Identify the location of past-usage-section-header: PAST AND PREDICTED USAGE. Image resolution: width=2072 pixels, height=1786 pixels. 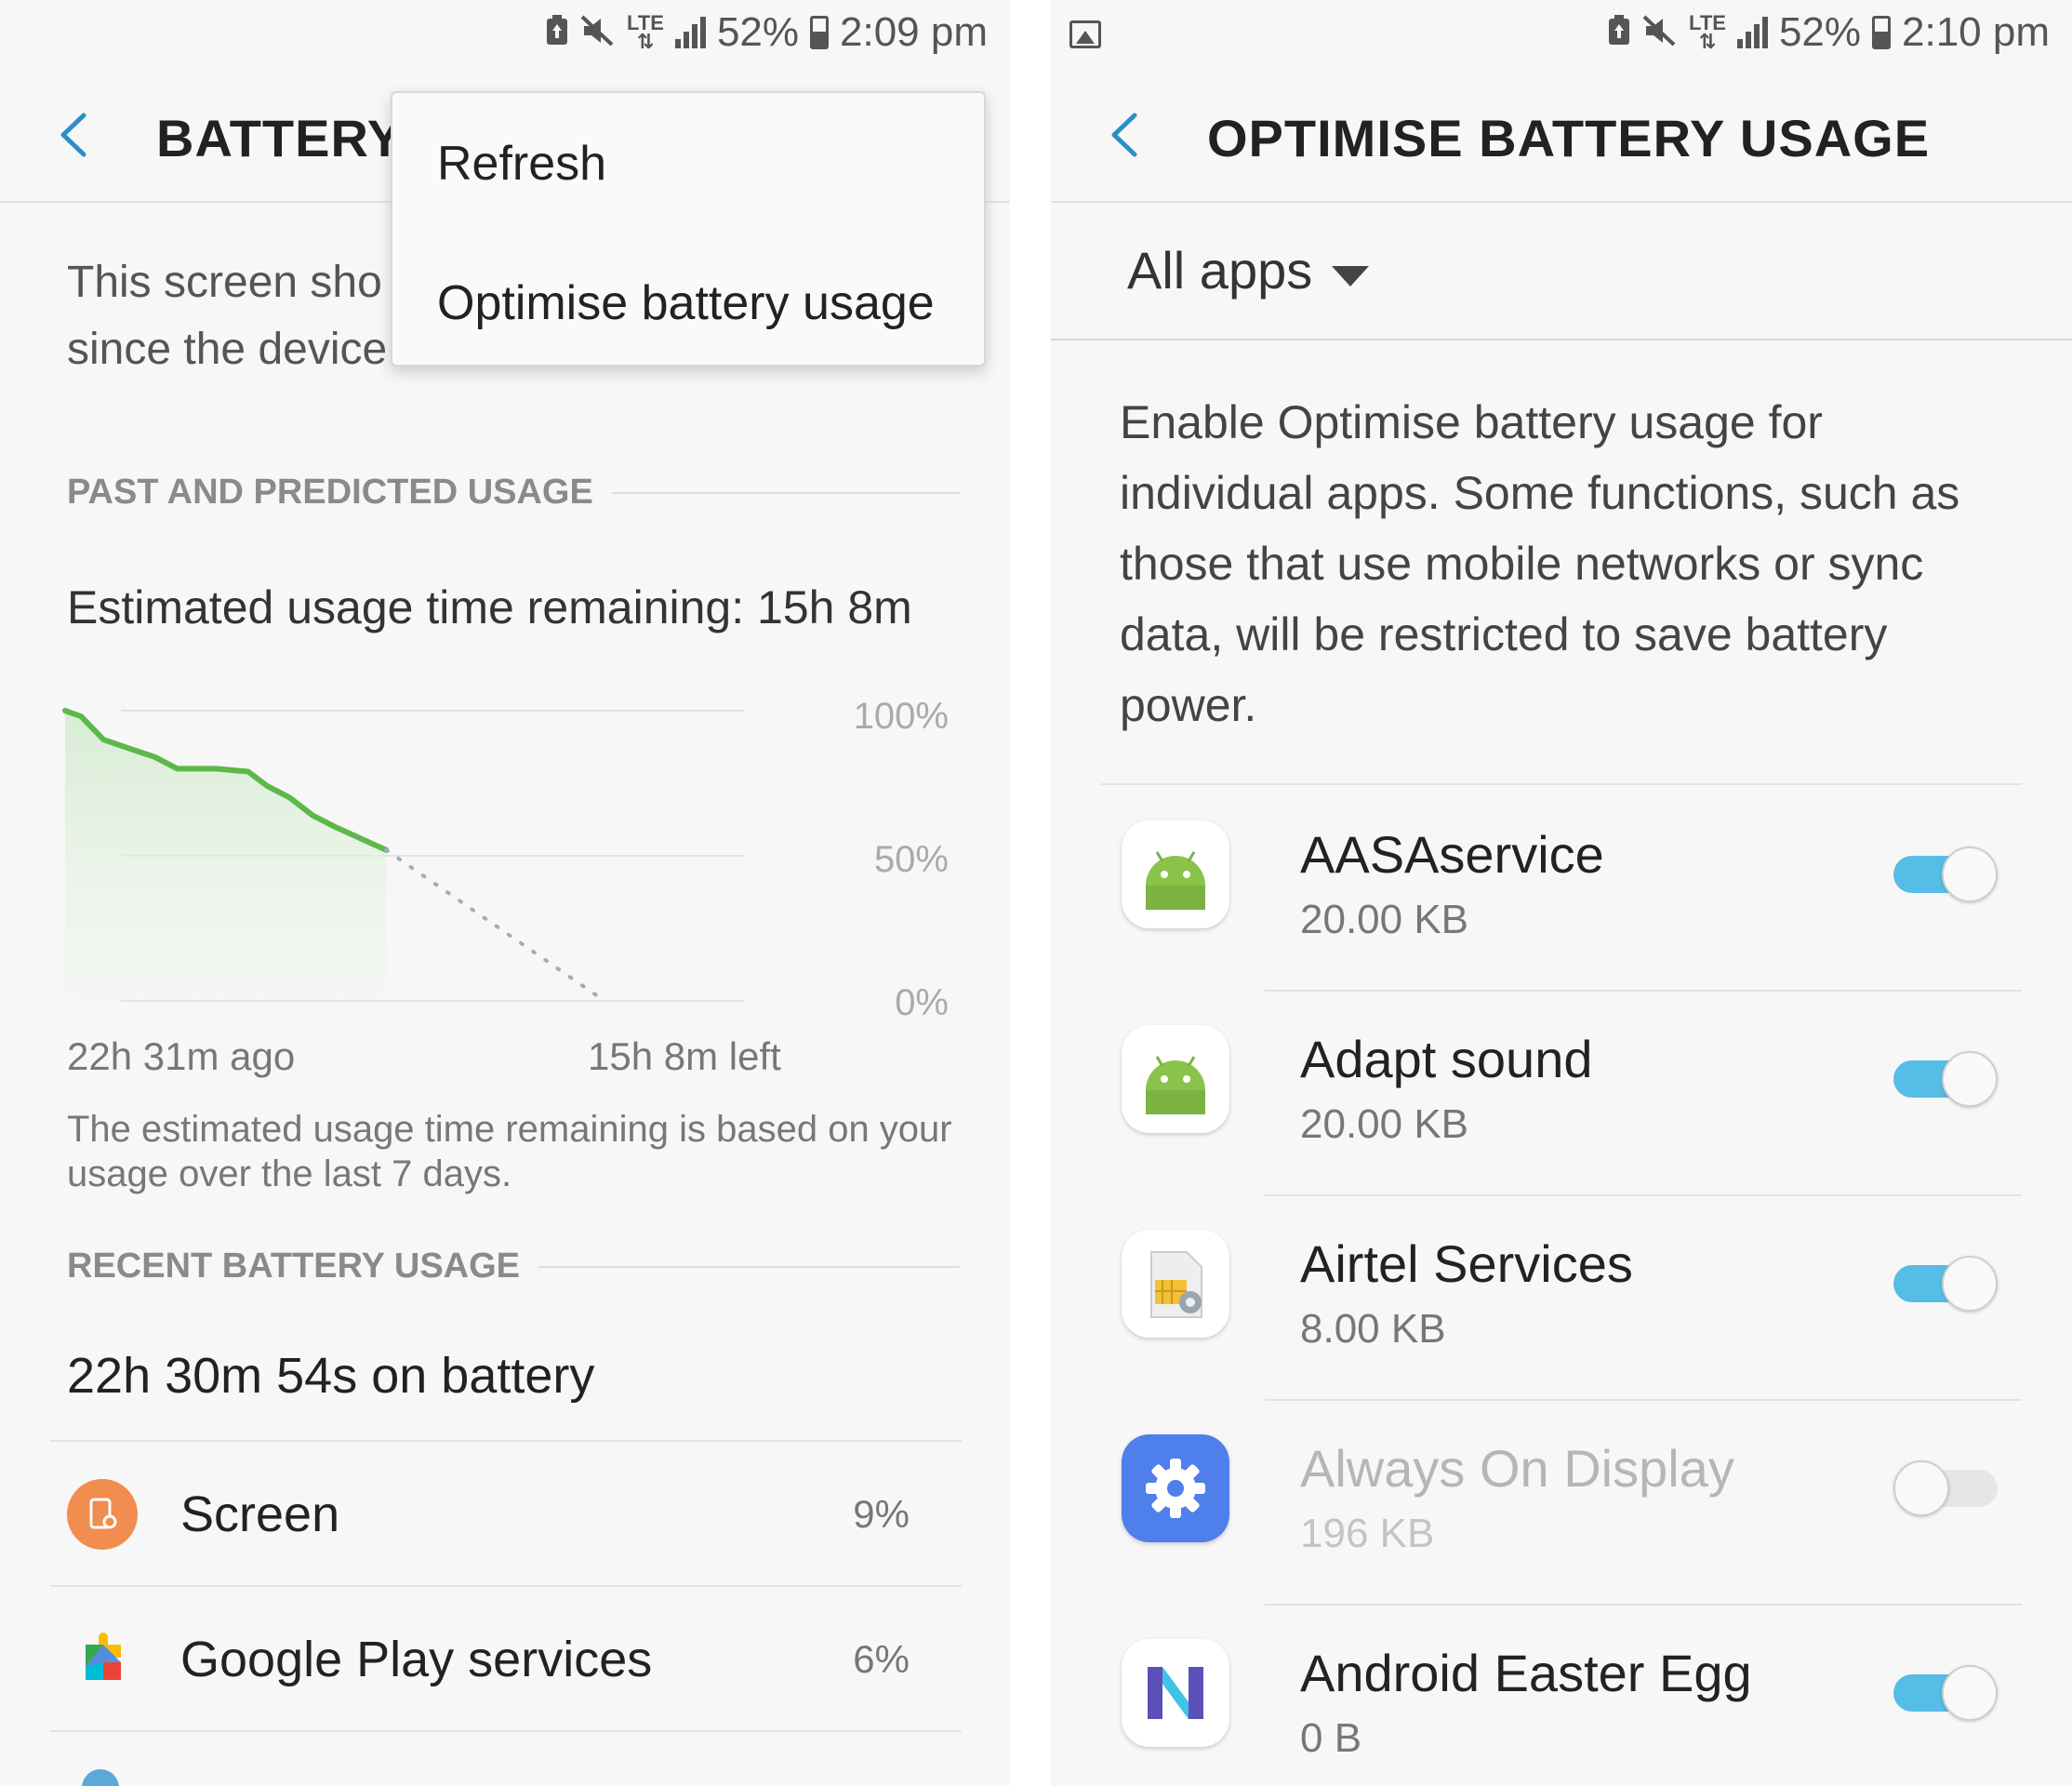
(513, 493).